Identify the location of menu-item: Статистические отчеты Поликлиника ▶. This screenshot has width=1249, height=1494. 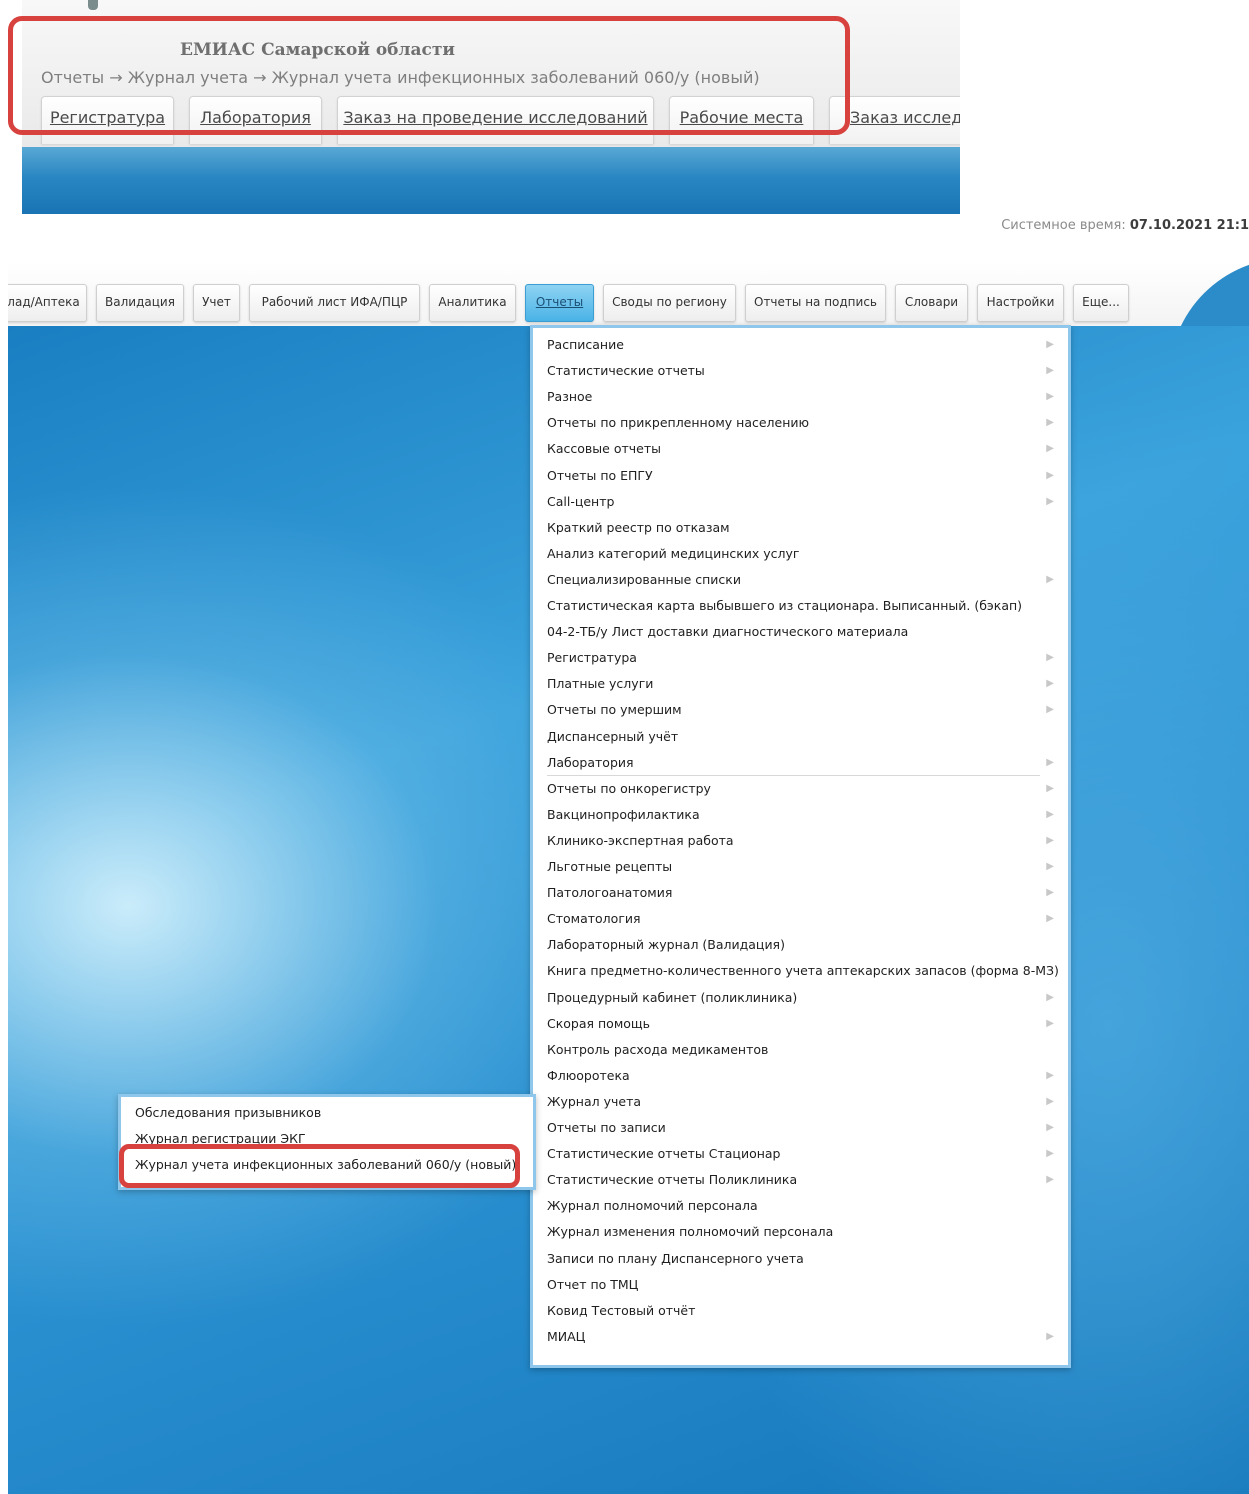
(800, 1180).